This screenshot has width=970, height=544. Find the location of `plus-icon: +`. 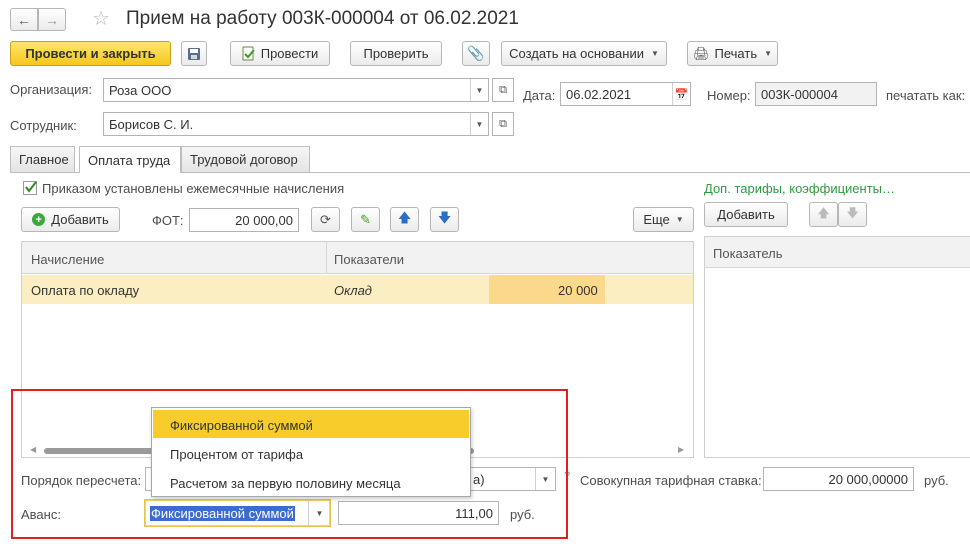

plus-icon: + is located at coordinates (39, 219).